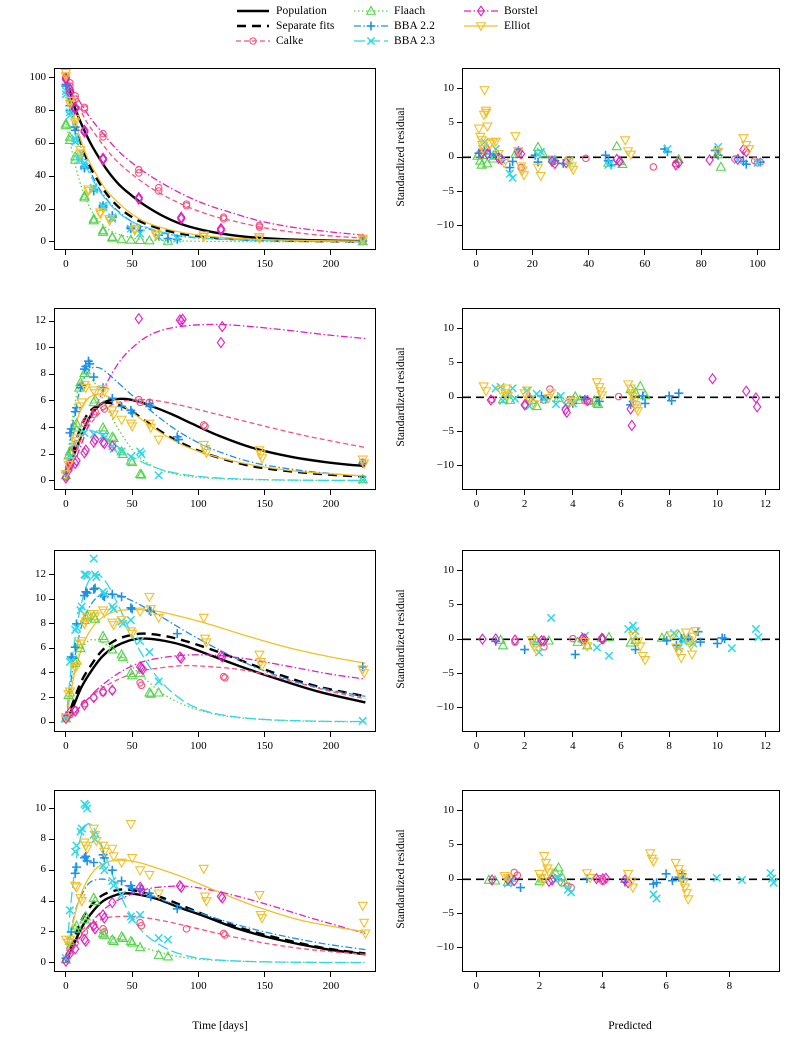 The image size is (798, 1047). What do you see at coordinates (220, 1026) in the screenshot?
I see `x-axis-label-left: Time [days]` at bounding box center [220, 1026].